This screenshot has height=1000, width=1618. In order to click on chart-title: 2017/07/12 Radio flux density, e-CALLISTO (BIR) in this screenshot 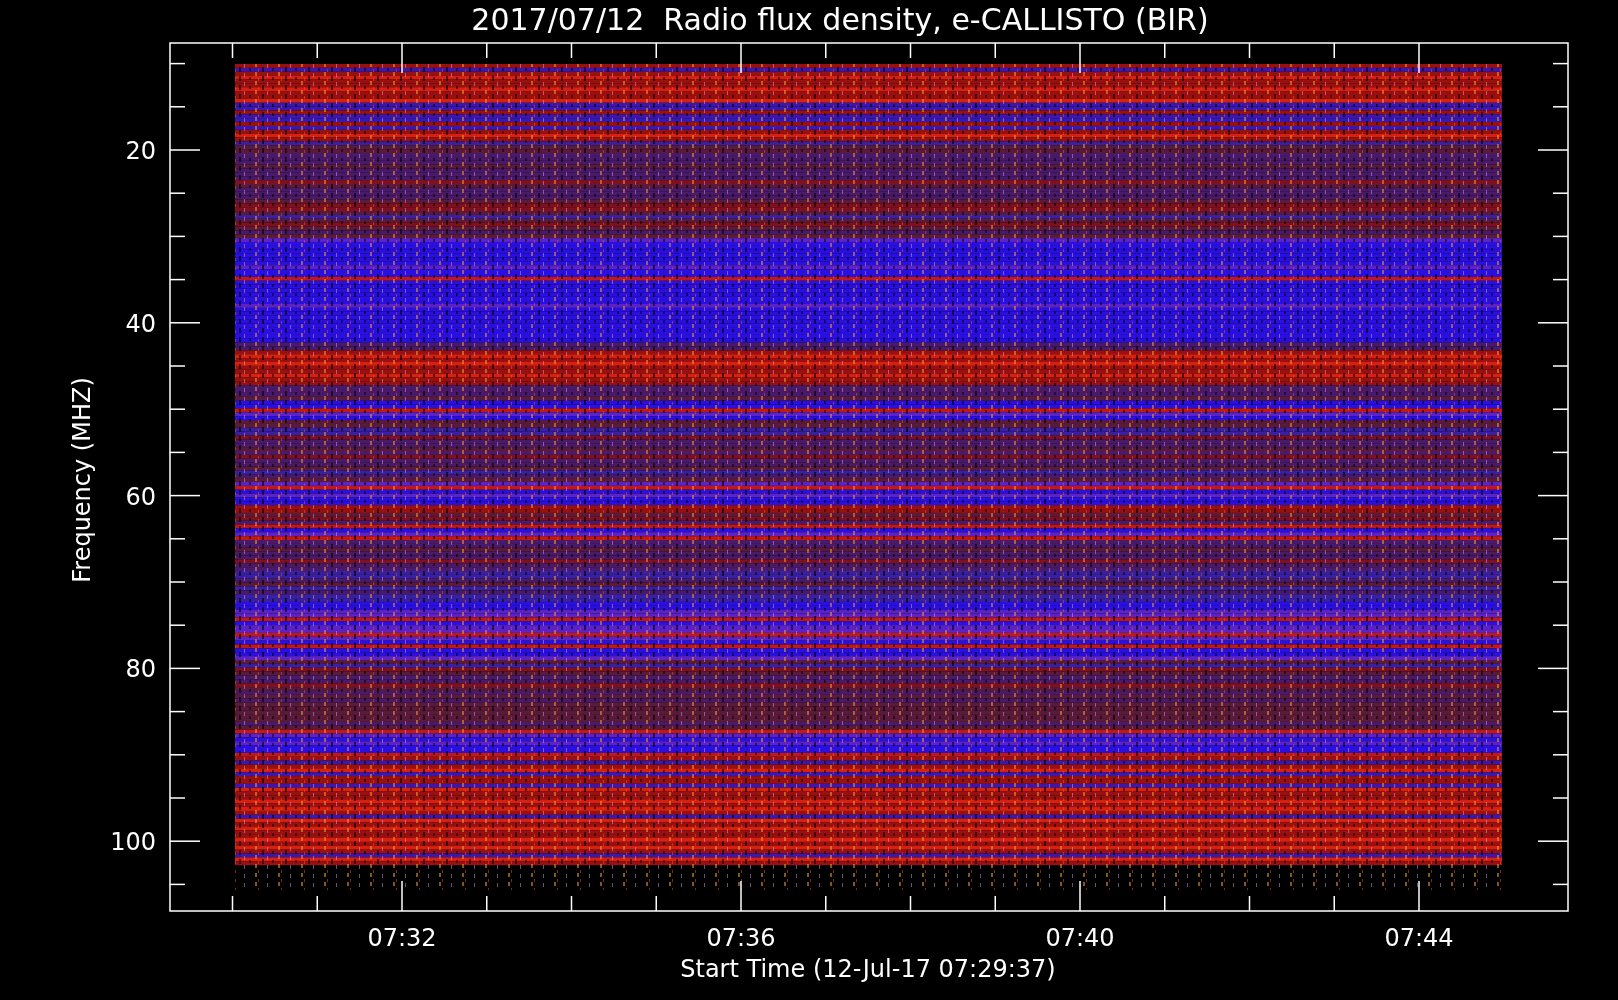, I will do `click(840, 19)`.